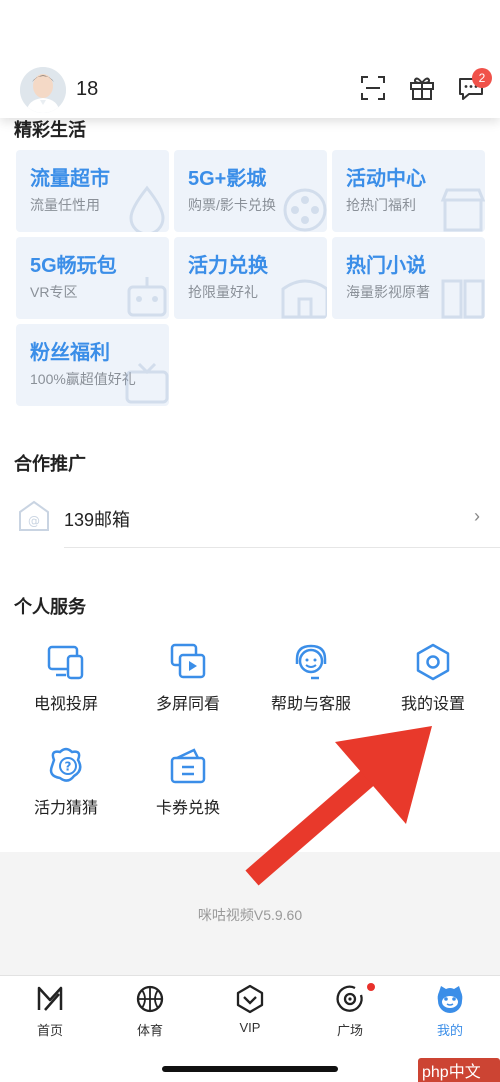 This screenshot has width=500, height=1082. I want to click on tile-subtitle: 购票/影卡兑换, so click(232, 205).